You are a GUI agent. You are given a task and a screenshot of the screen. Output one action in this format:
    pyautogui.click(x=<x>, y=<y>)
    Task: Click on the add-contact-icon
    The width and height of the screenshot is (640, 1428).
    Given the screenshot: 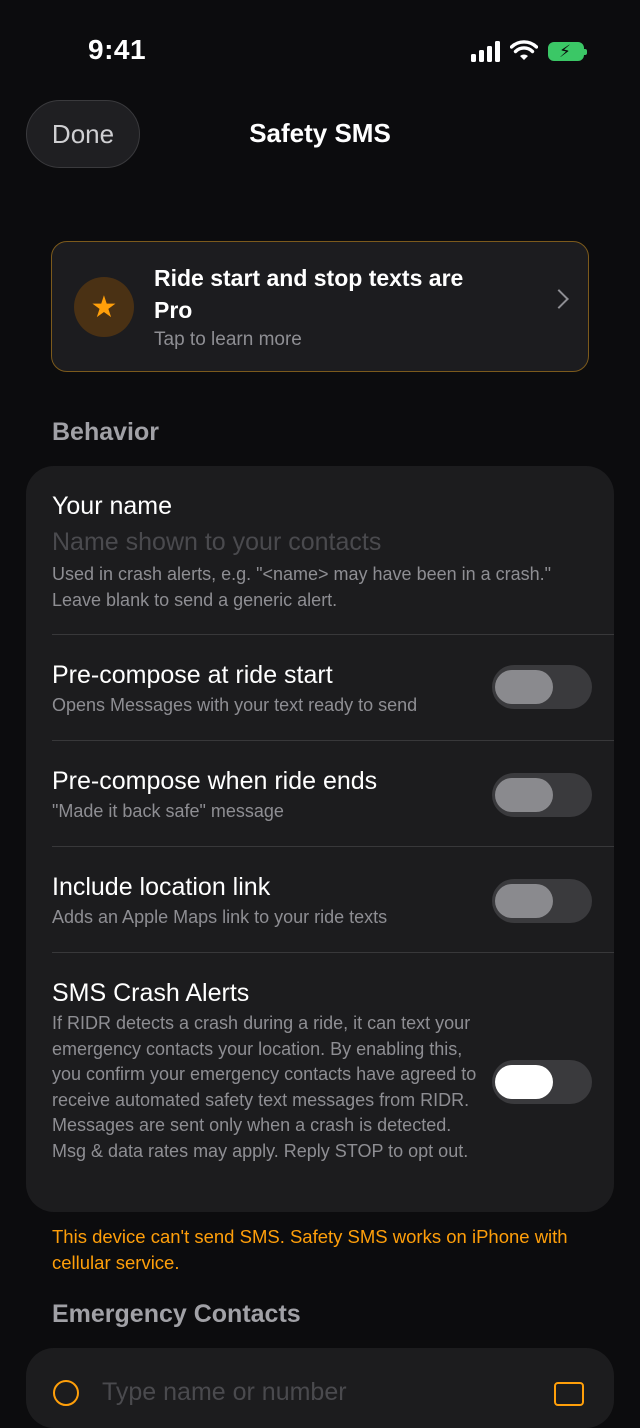 What is the action you would take?
    pyautogui.click(x=66, y=1393)
    